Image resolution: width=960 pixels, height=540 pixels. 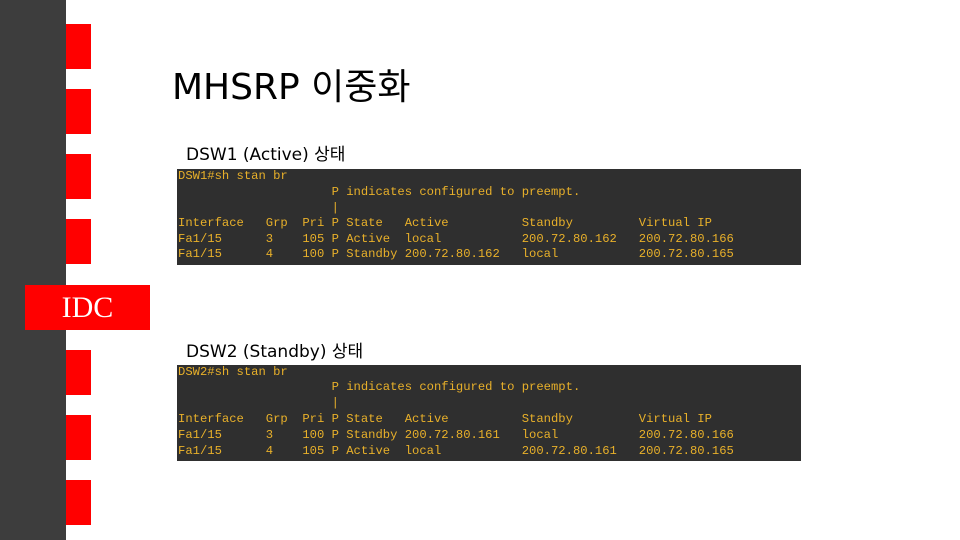 What do you see at coordinates (87, 307) in the screenshot?
I see `idc-logo: IDC` at bounding box center [87, 307].